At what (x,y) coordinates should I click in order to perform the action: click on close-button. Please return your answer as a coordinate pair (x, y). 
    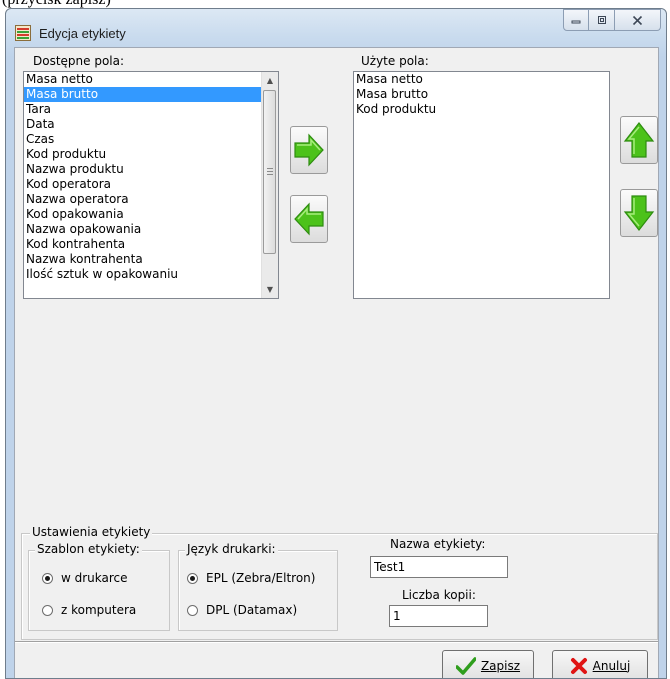
    Looking at the image, I should click on (638, 20).